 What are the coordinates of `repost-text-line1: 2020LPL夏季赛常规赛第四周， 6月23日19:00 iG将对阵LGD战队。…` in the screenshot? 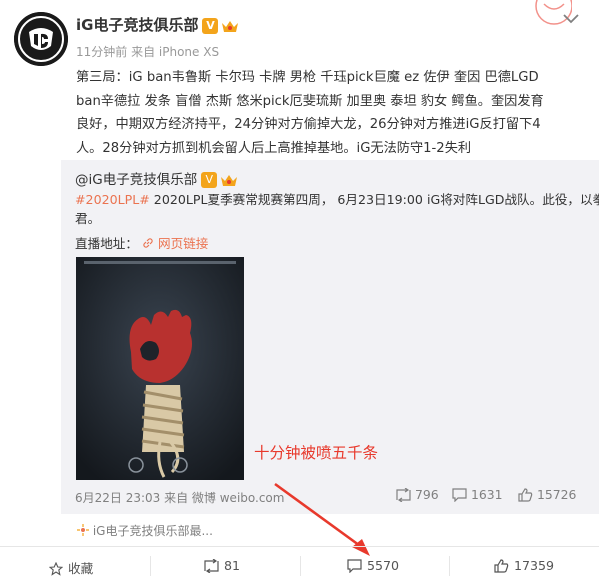 It's located at (374, 199).